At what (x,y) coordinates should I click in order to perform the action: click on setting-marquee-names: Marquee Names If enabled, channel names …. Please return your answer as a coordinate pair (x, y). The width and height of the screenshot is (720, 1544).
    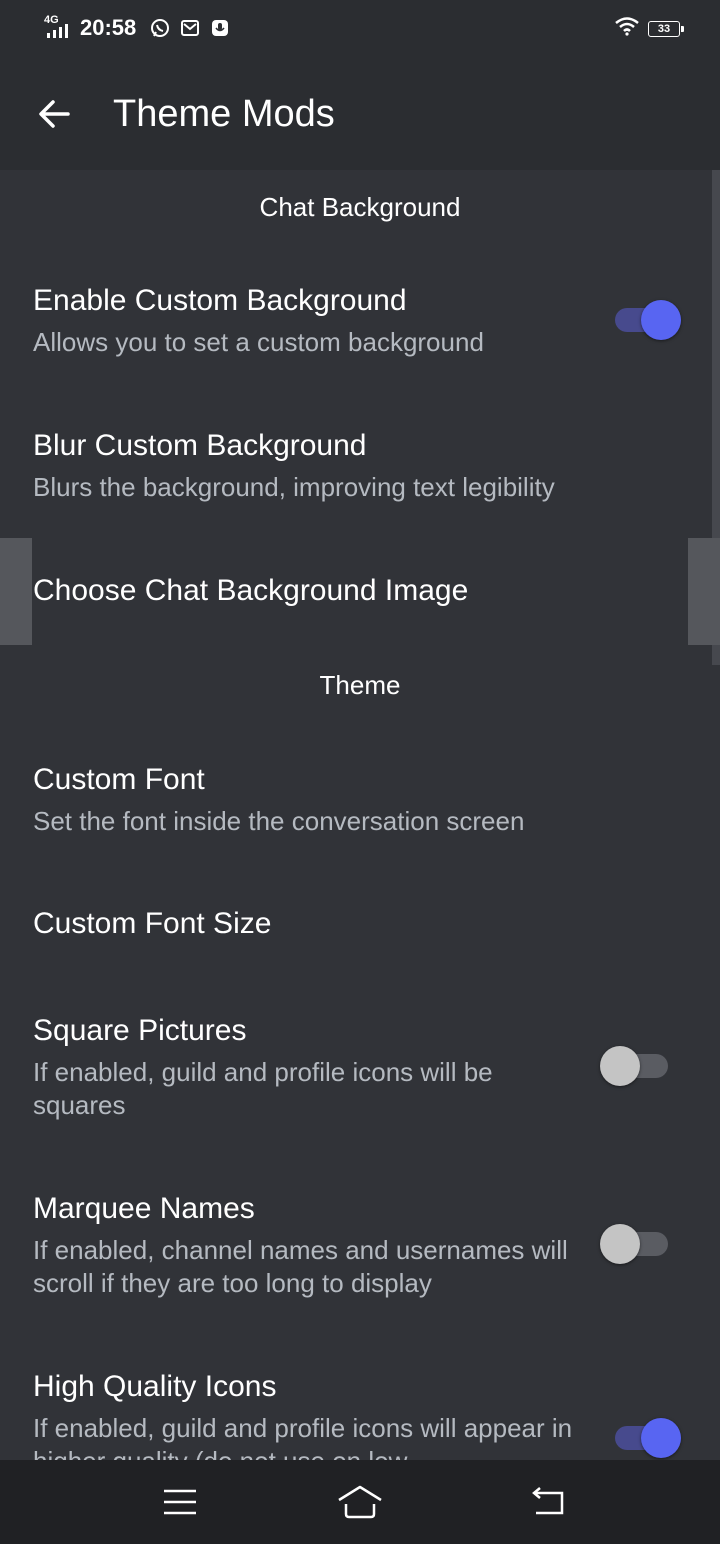
    Looking at the image, I should click on (360, 1243).